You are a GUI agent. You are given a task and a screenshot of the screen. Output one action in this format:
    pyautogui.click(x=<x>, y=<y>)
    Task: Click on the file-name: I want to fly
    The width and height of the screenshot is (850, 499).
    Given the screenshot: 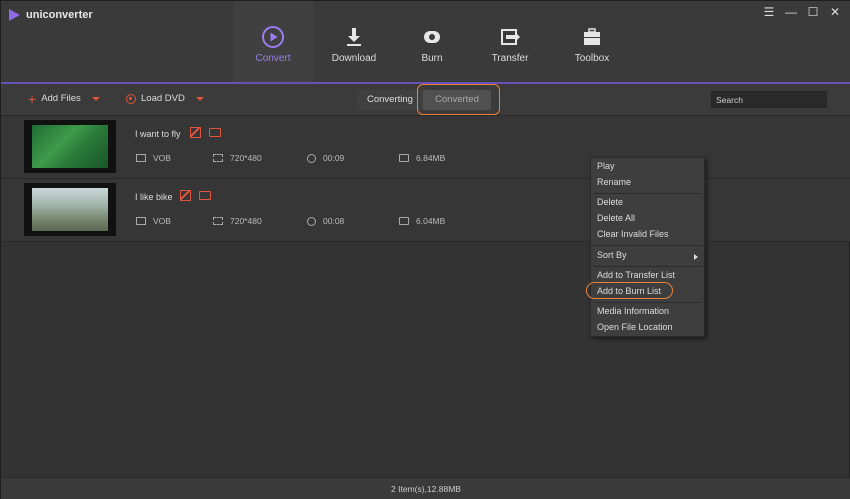 What is the action you would take?
    pyautogui.click(x=158, y=134)
    